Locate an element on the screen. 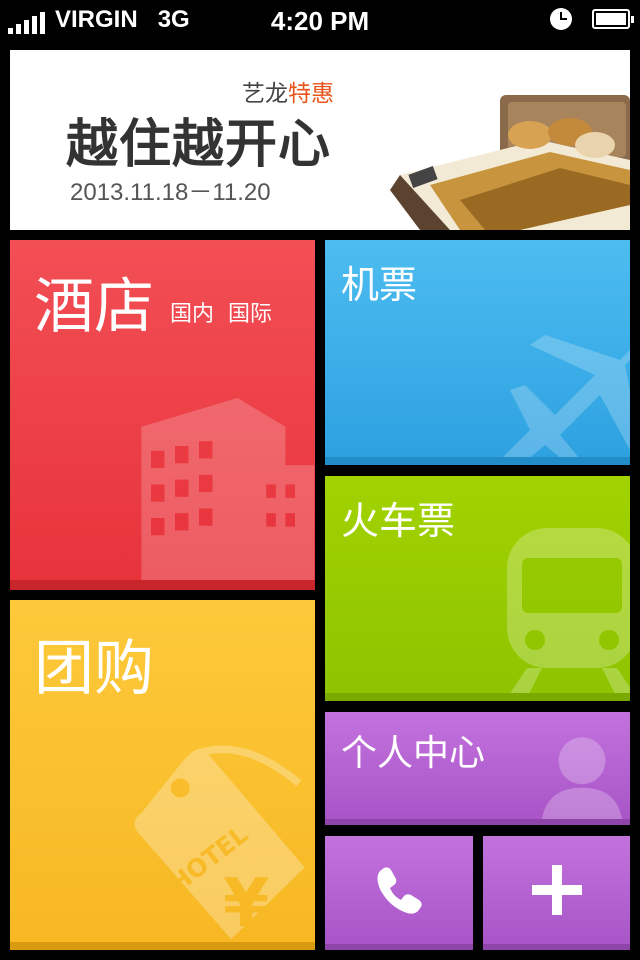  train-icon is located at coordinates (568, 610).